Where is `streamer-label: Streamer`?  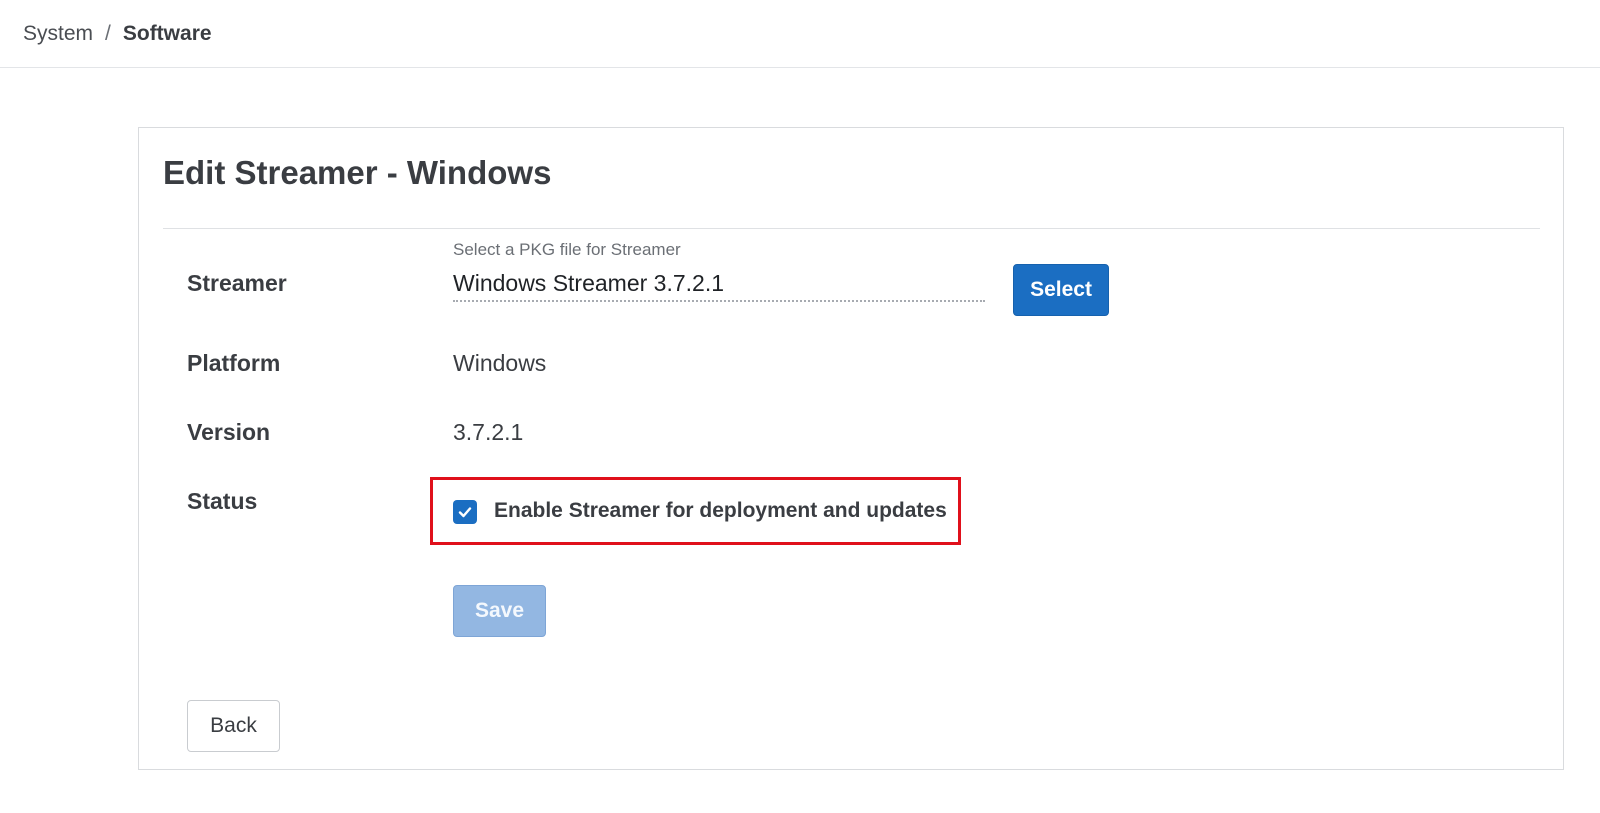 streamer-label: Streamer is located at coordinates (237, 283).